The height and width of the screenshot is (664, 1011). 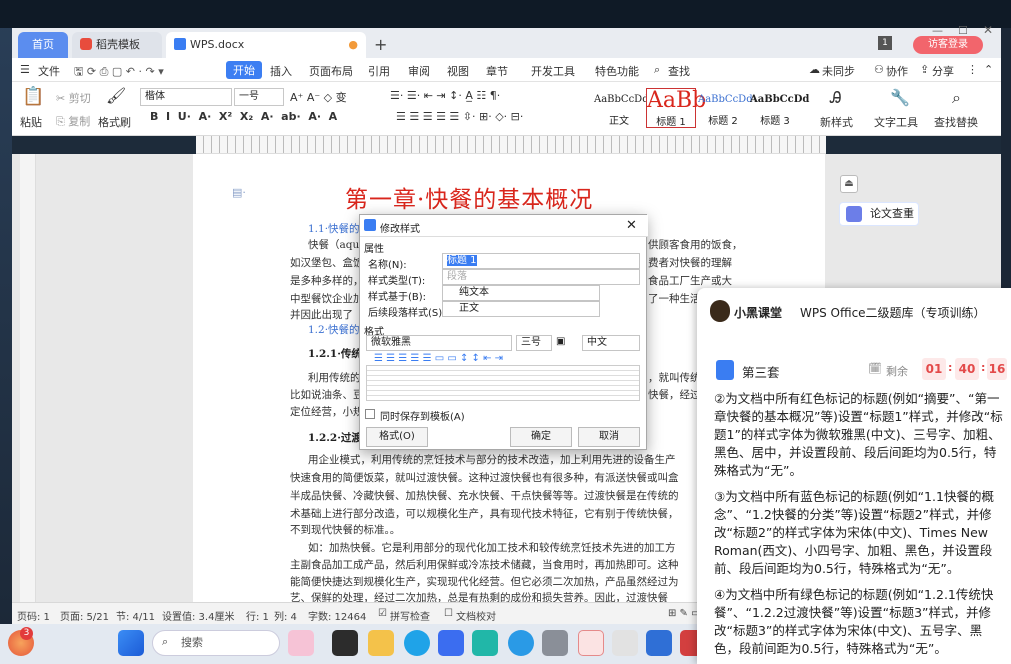 I want to click on doc-line: 半成品快餐、冷藏快餐、加热快餐、充水快餐、干点快餐等等。过渡快餐是在传统的, so click(x=484, y=495).